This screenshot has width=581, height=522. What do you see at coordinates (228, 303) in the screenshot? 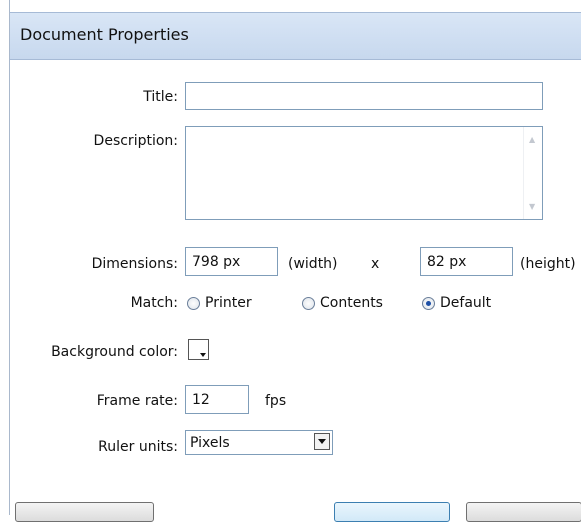
I see `match-printer-label: Printer` at bounding box center [228, 303].